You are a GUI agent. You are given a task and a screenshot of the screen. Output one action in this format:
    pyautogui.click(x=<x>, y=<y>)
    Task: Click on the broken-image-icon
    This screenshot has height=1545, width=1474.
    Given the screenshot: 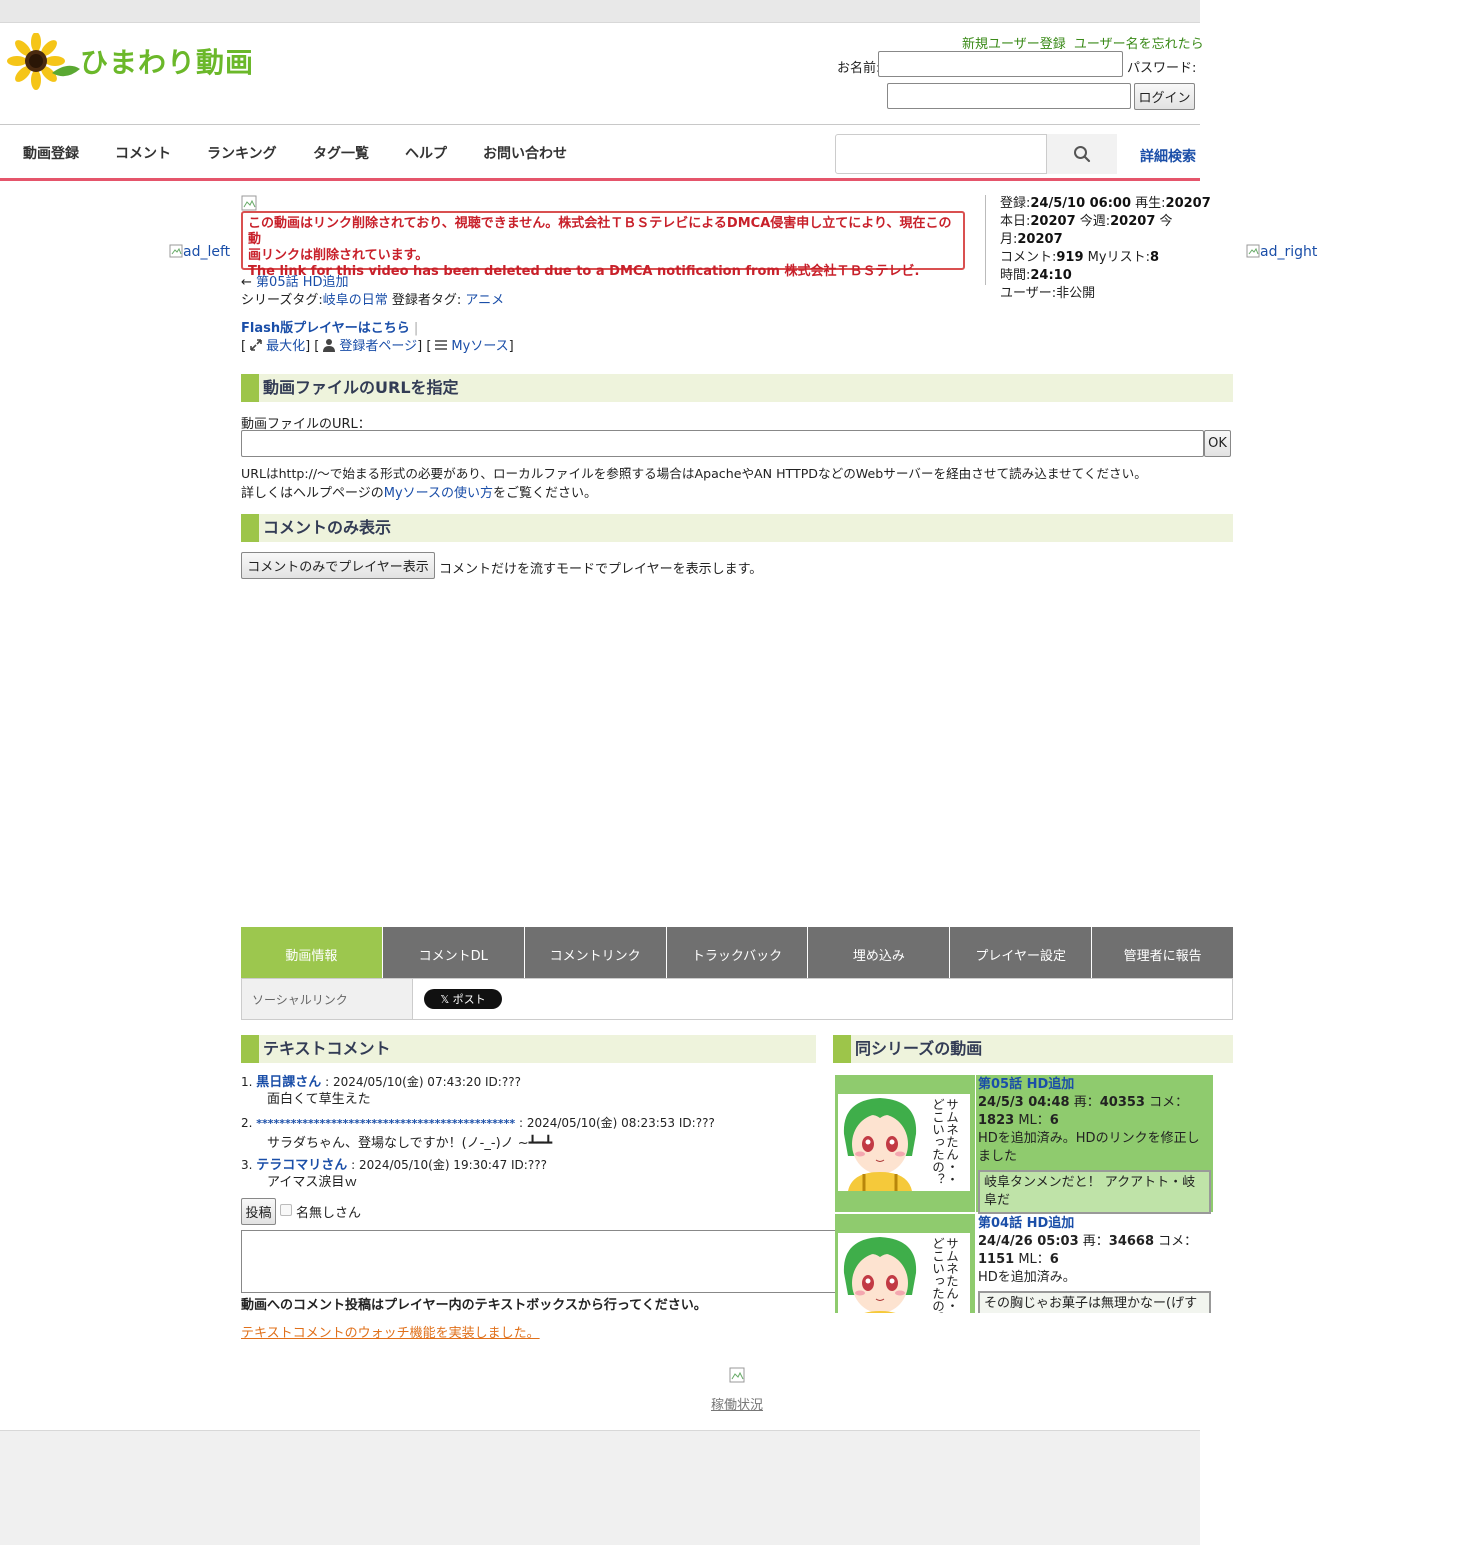 What is the action you would take?
    pyautogui.click(x=249, y=203)
    